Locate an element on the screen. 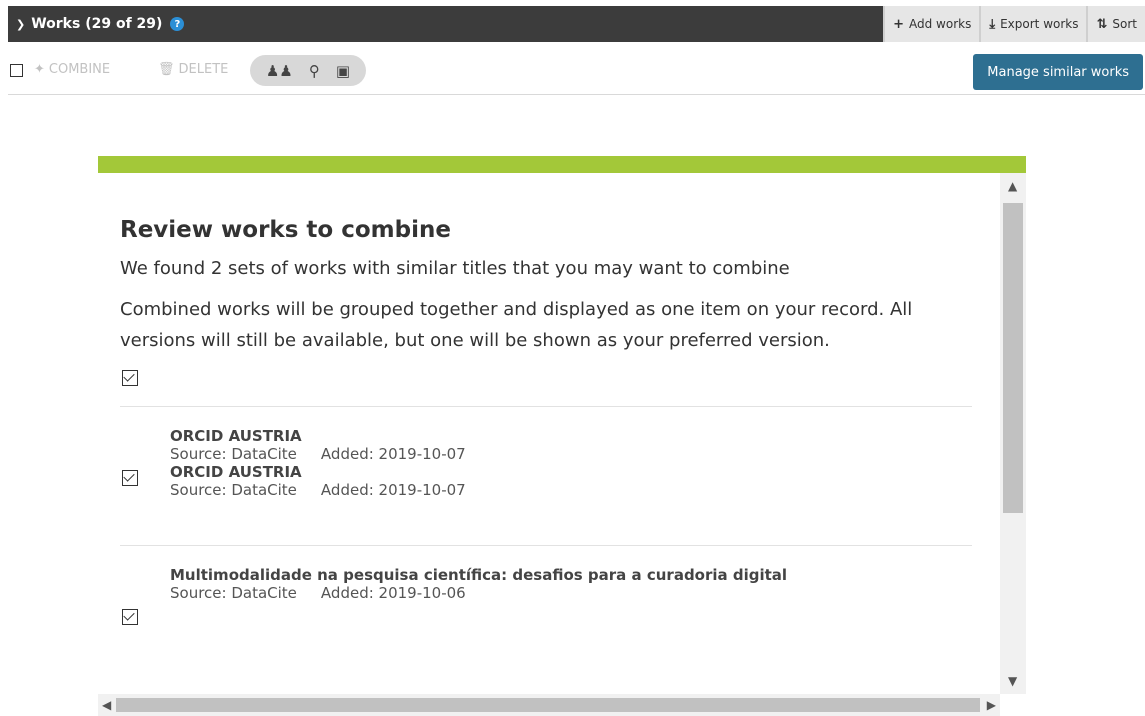 The image size is (1145, 716). sort-button: ⇅ Sort is located at coordinates (1115, 24).